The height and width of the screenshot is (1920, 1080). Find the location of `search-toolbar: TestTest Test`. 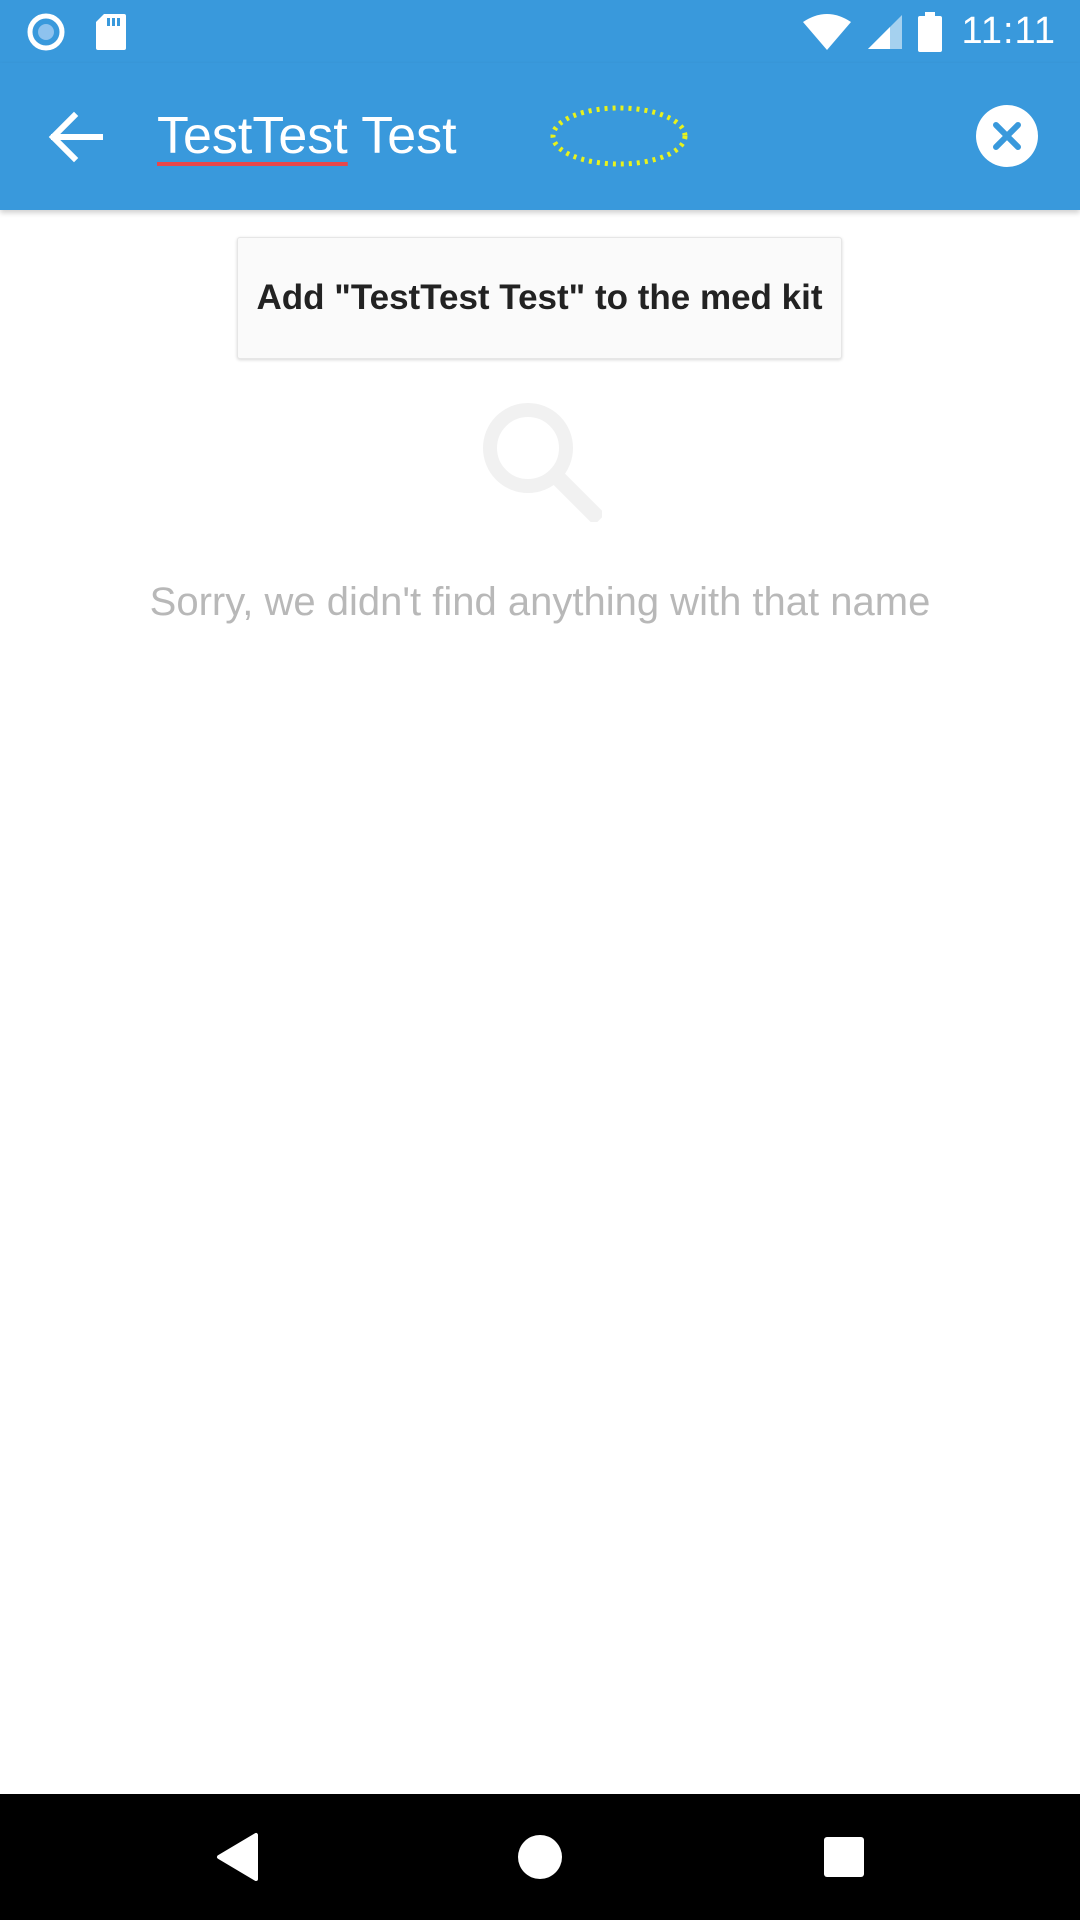

search-toolbar: TestTest Test is located at coordinates (540, 136).